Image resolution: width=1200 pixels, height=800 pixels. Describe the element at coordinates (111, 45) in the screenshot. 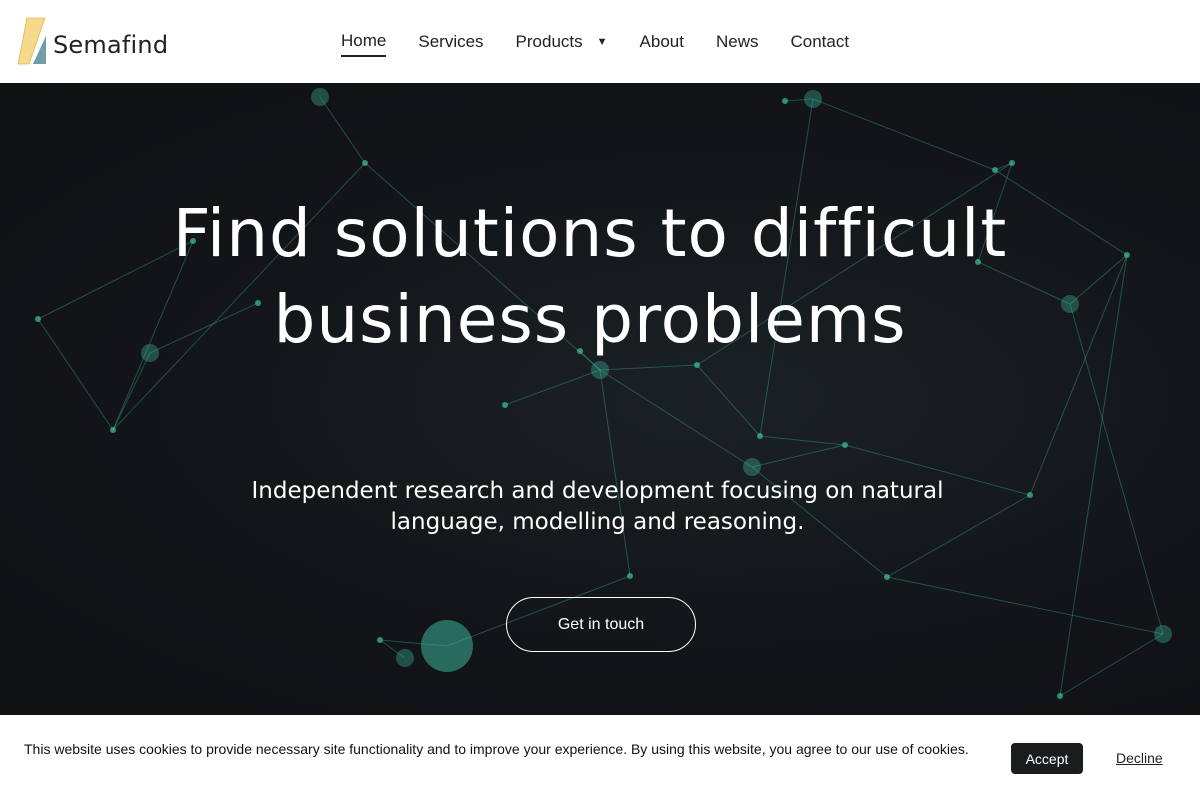

I see `brand-name: Semafind` at that location.